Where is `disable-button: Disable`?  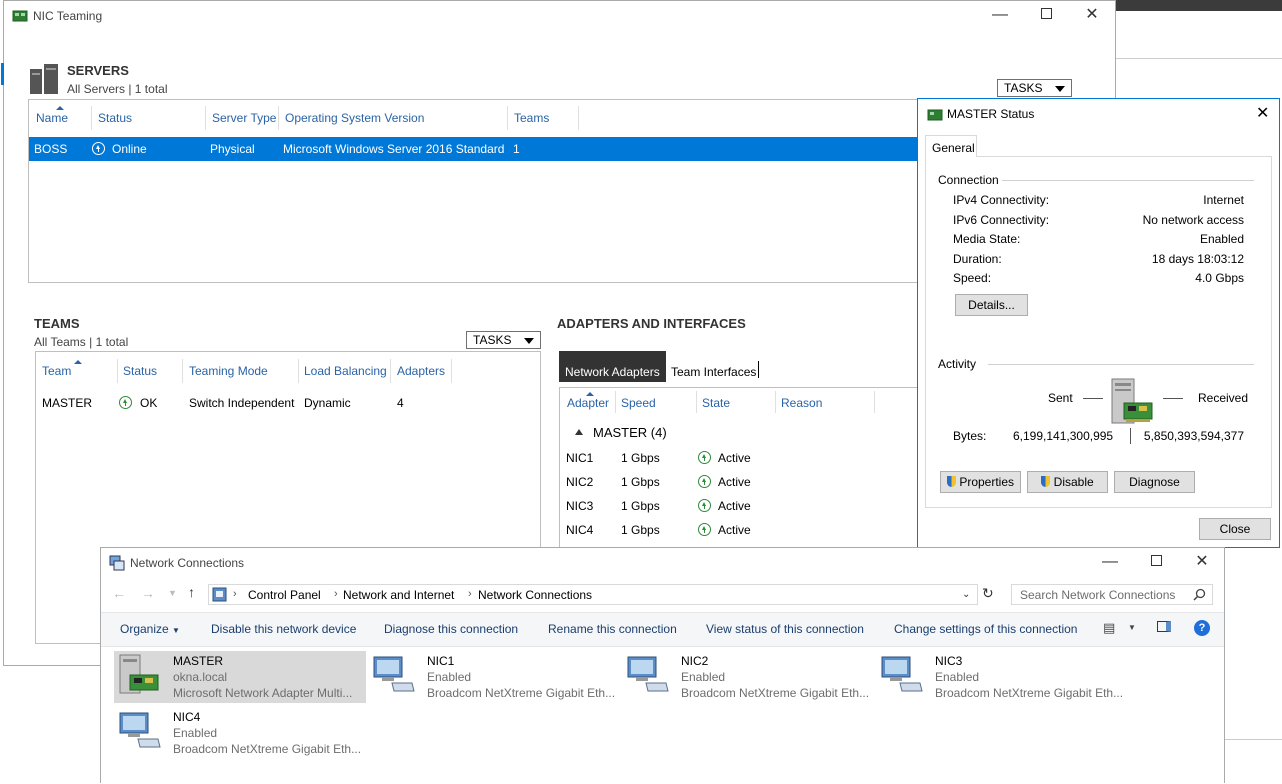 disable-button: Disable is located at coordinates (1067, 482).